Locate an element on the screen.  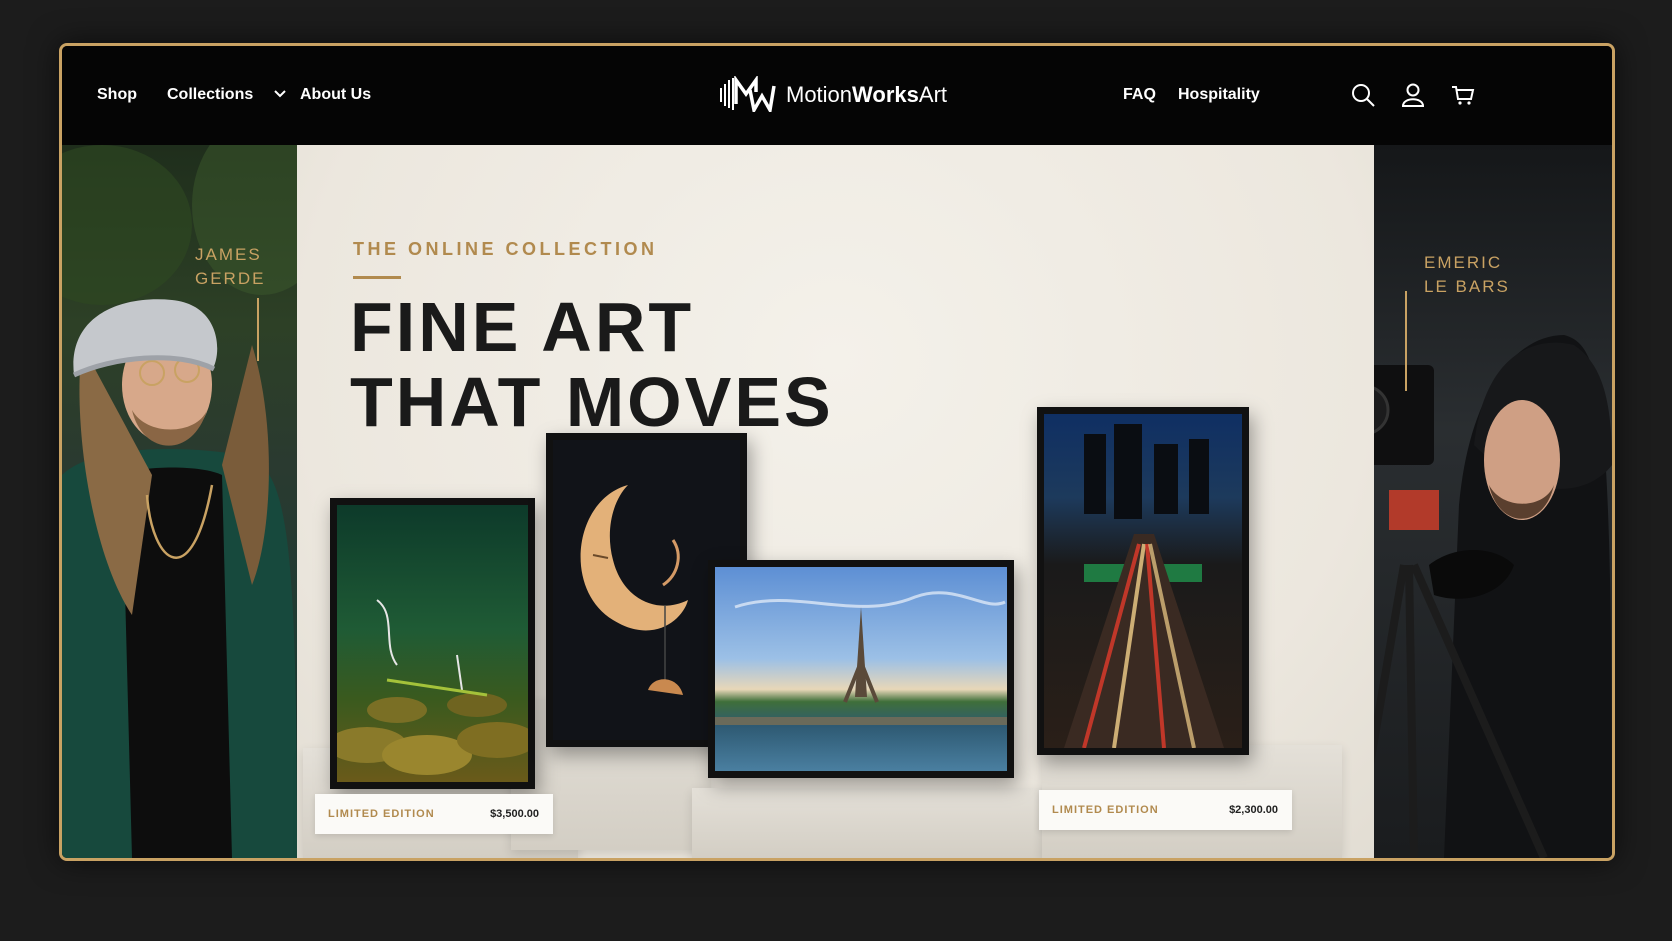
logo-mark-icon is located at coordinates (748, 94).